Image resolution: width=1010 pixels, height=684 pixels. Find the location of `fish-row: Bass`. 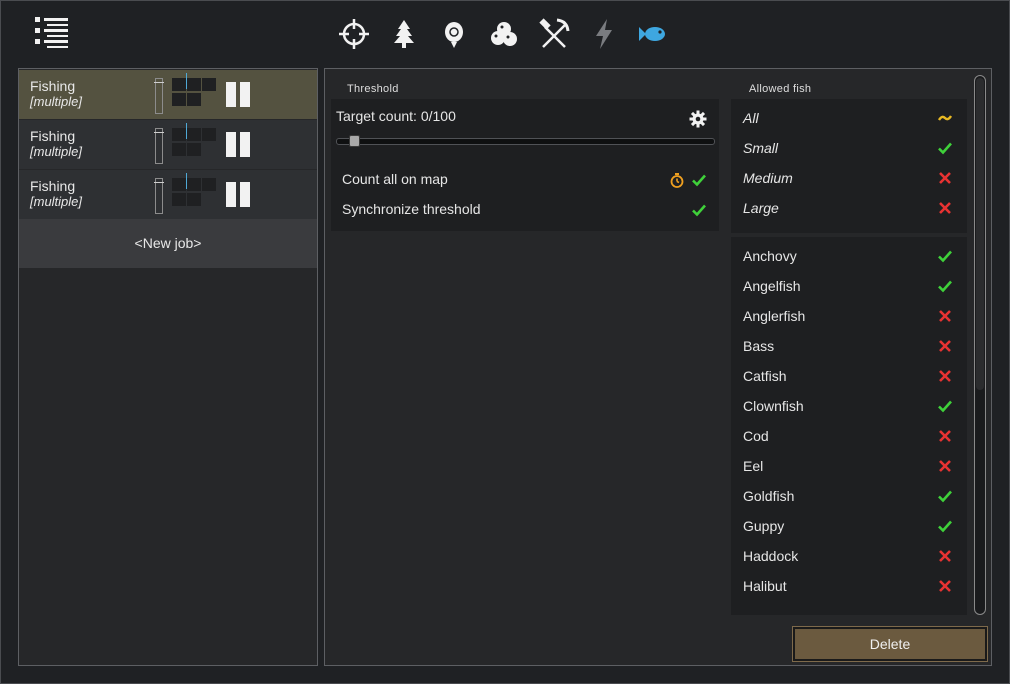

fish-row: Bass is located at coordinates (851, 351).